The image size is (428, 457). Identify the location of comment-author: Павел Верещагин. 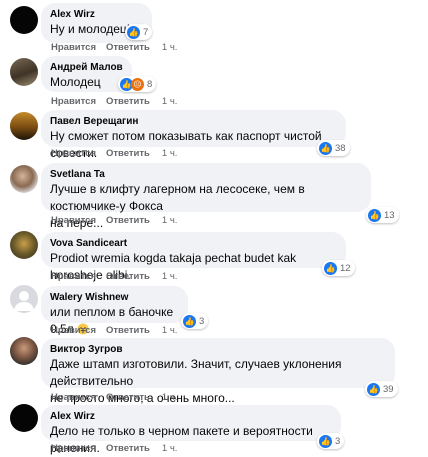
(193, 121).